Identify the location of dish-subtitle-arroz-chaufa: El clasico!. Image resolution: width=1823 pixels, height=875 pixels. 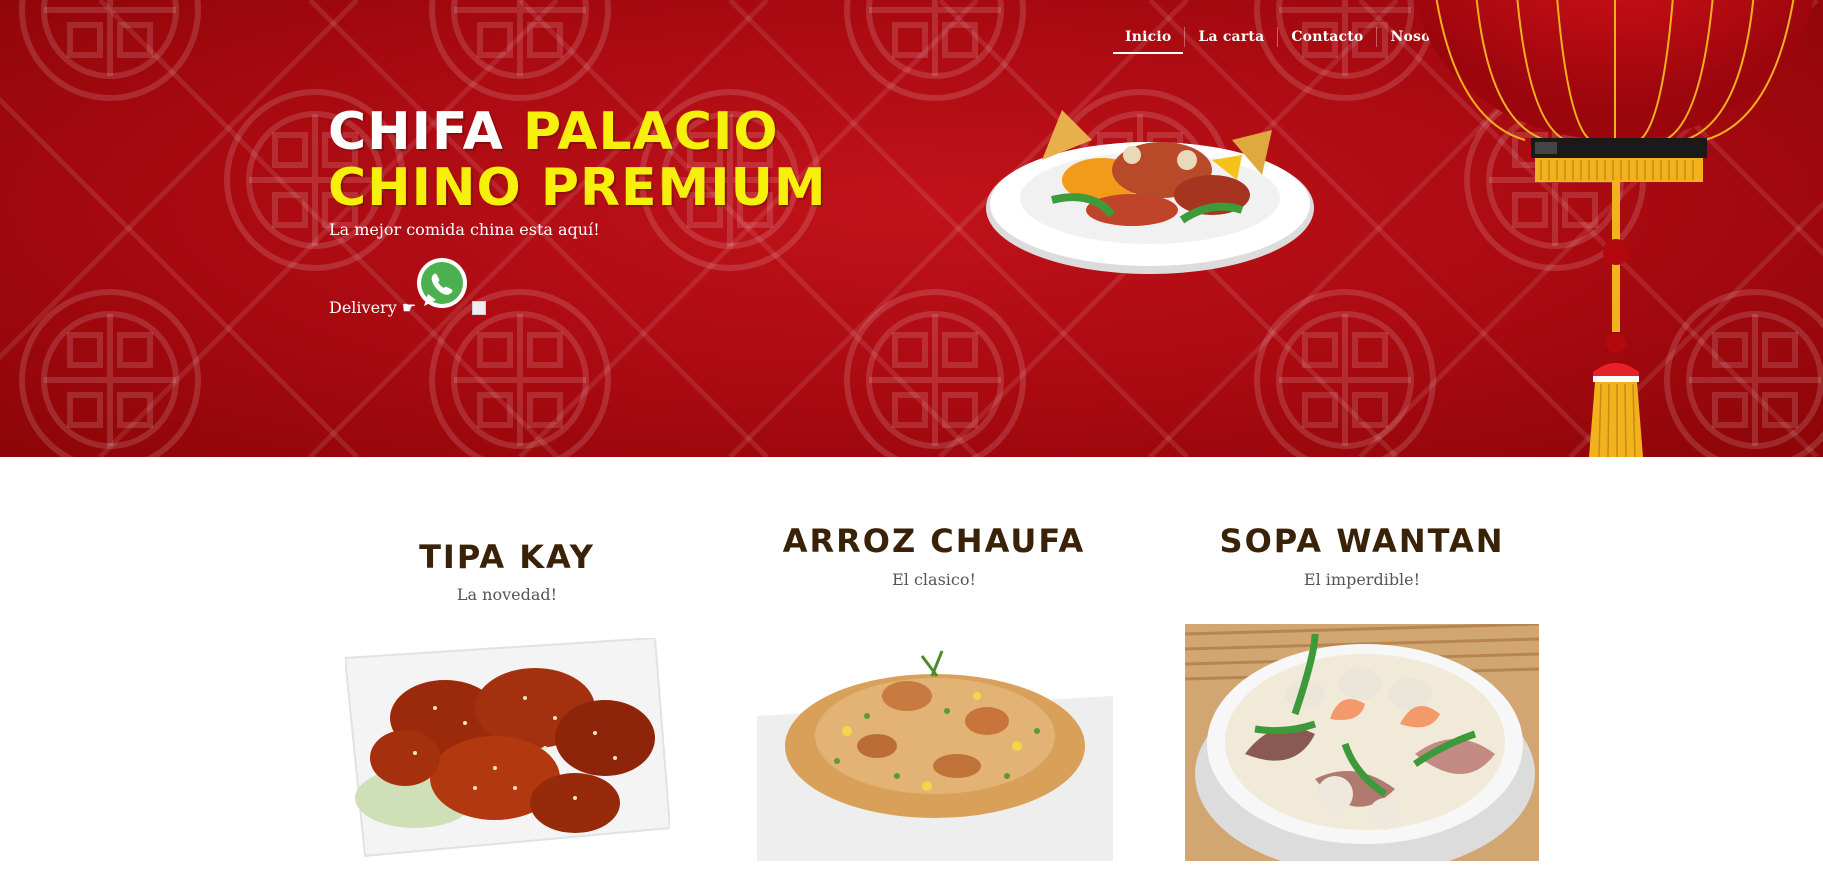
(934, 579).